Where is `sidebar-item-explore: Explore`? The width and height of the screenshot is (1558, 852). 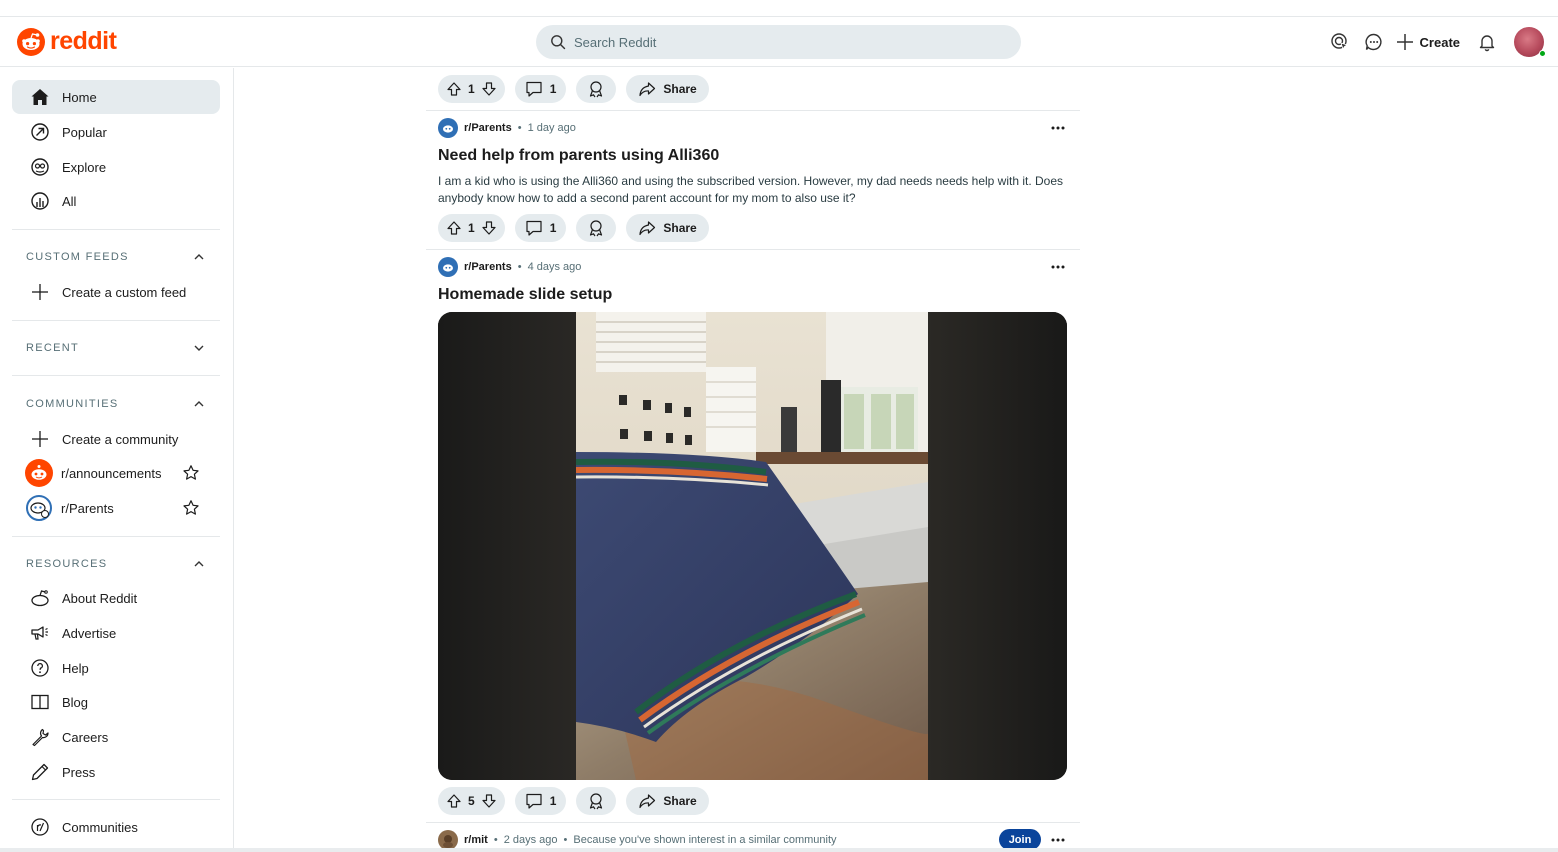 sidebar-item-explore: Explore is located at coordinates (116, 167).